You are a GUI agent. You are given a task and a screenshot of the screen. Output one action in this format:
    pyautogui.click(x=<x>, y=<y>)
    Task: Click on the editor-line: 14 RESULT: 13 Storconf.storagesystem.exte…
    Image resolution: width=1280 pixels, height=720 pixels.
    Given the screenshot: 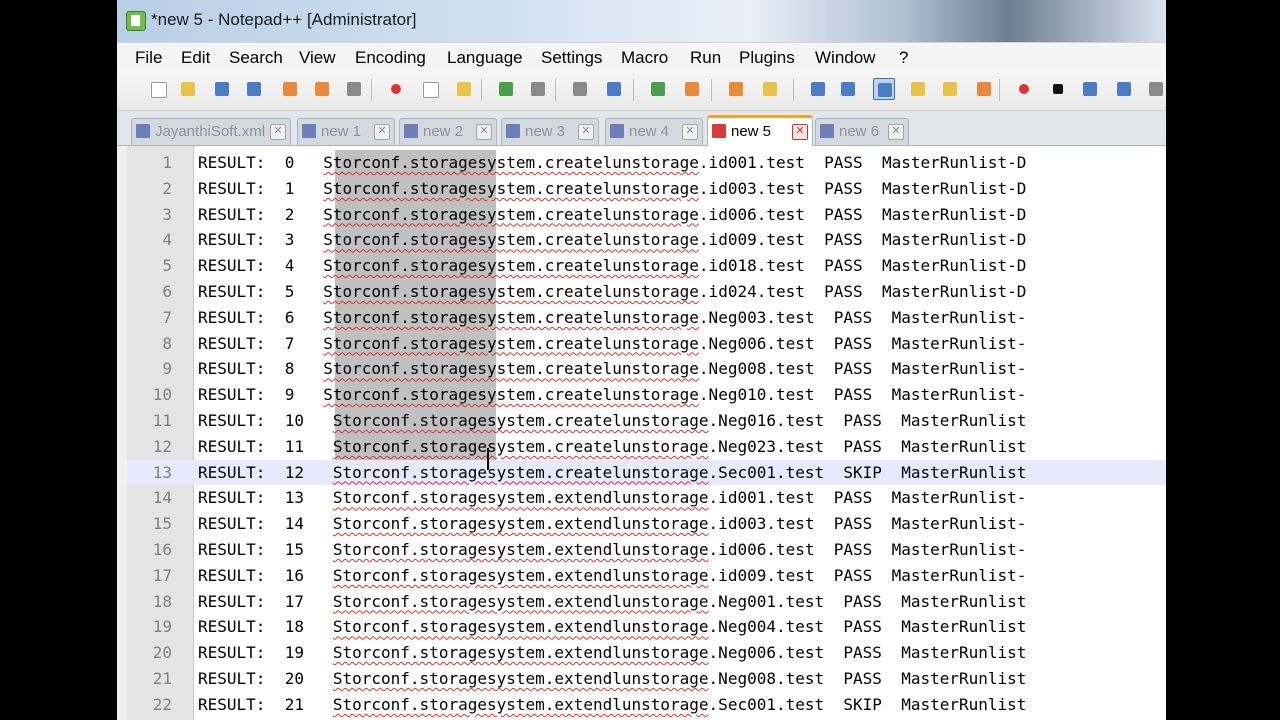 What is the action you would take?
    pyautogui.click(x=646, y=498)
    